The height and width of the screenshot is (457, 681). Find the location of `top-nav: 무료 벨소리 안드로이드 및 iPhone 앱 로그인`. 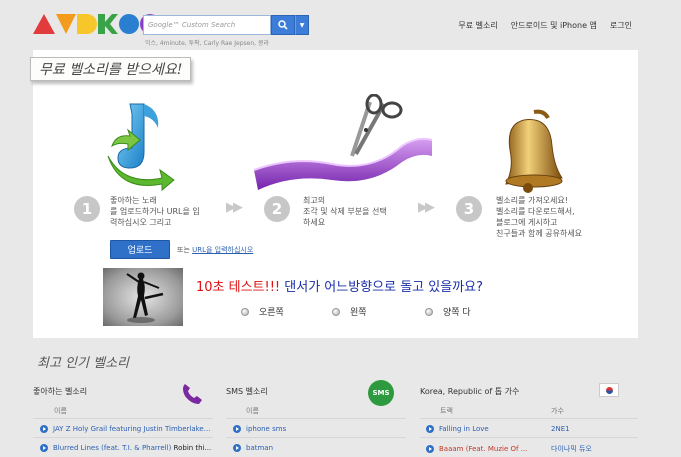

top-nav: 무료 벨소리 안드로이드 및 iPhone 앱 로그인 is located at coordinates (545, 25).